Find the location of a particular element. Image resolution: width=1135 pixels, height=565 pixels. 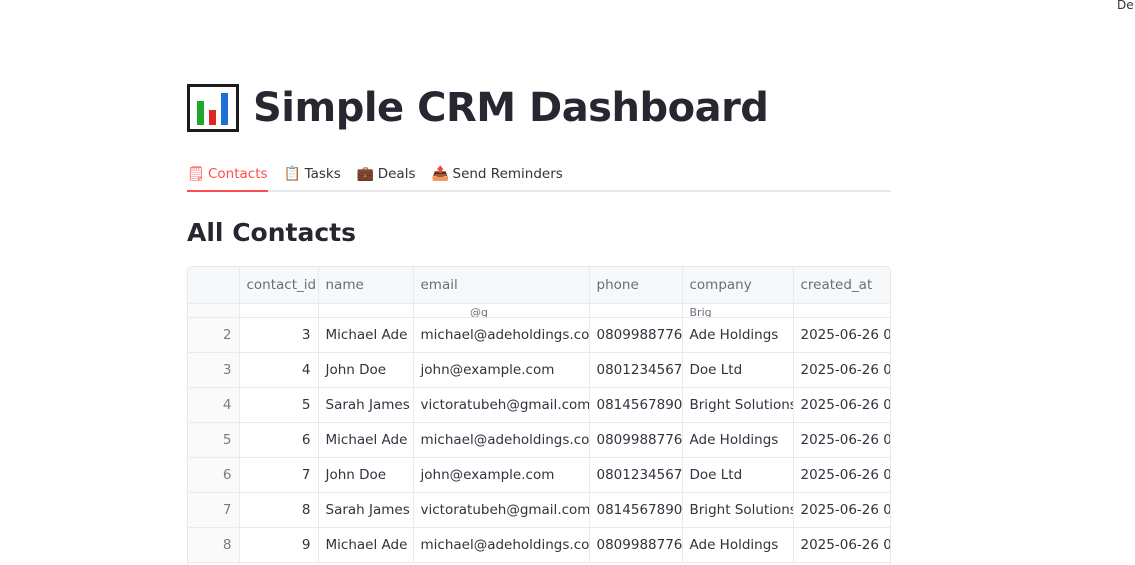

clipboard-icon: 📋 is located at coordinates (292, 174).